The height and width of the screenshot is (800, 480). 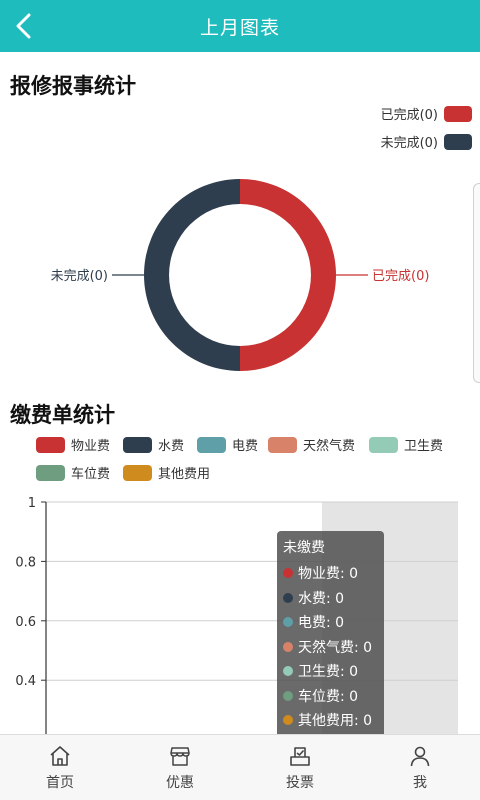 I want to click on back-button, so click(x=24, y=26).